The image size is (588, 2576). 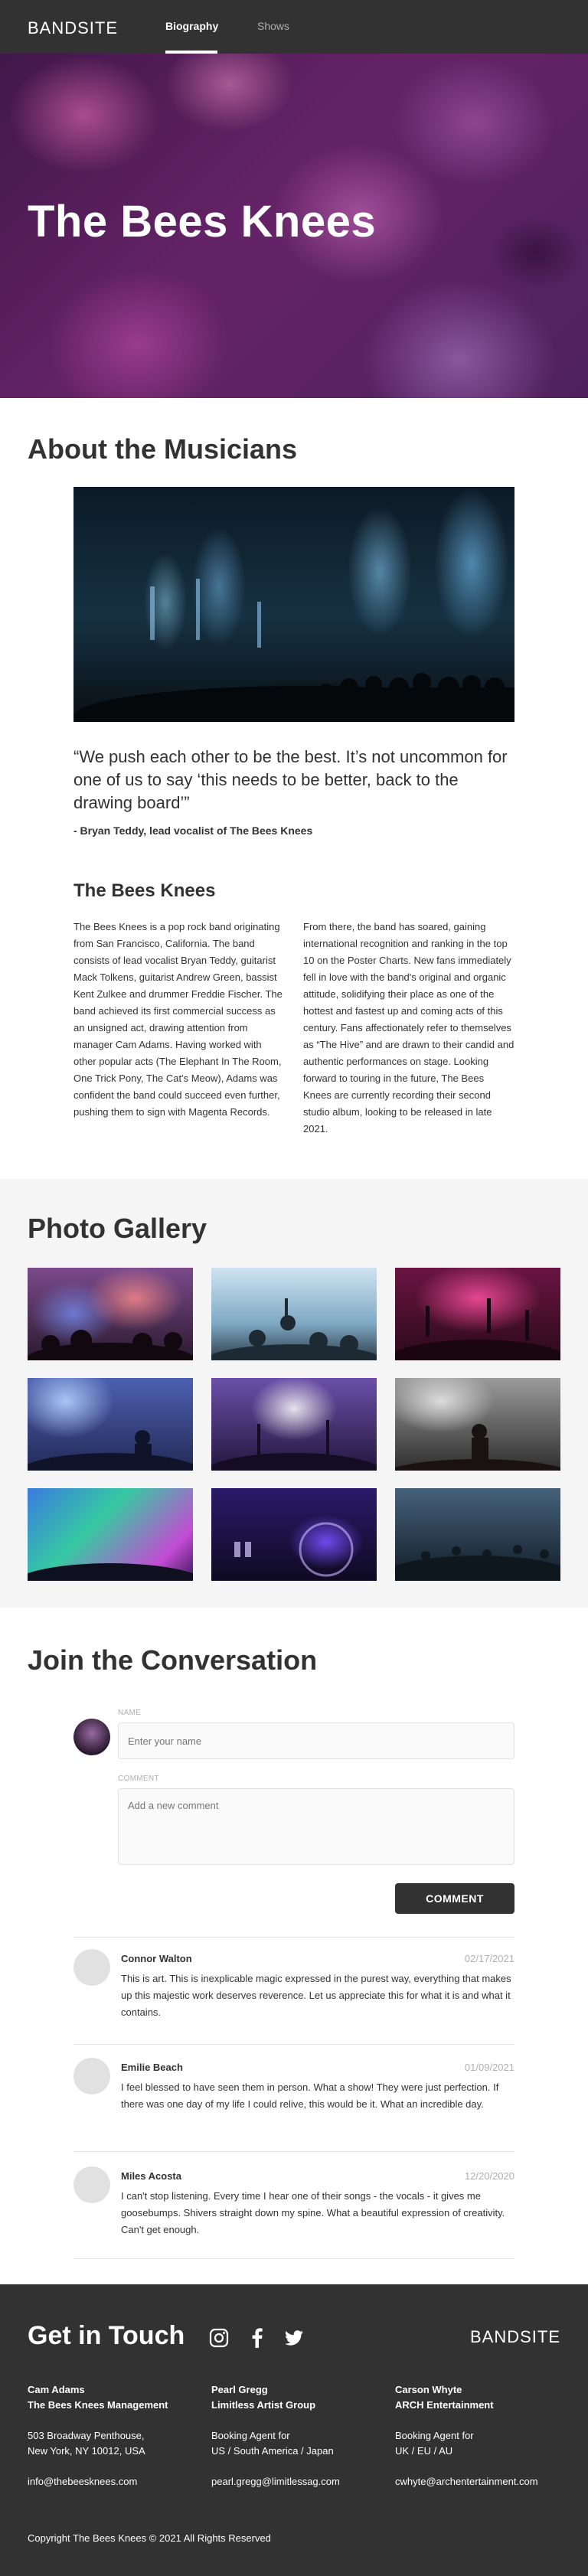 I want to click on contact-name: Cam Adams, so click(x=56, y=2389).